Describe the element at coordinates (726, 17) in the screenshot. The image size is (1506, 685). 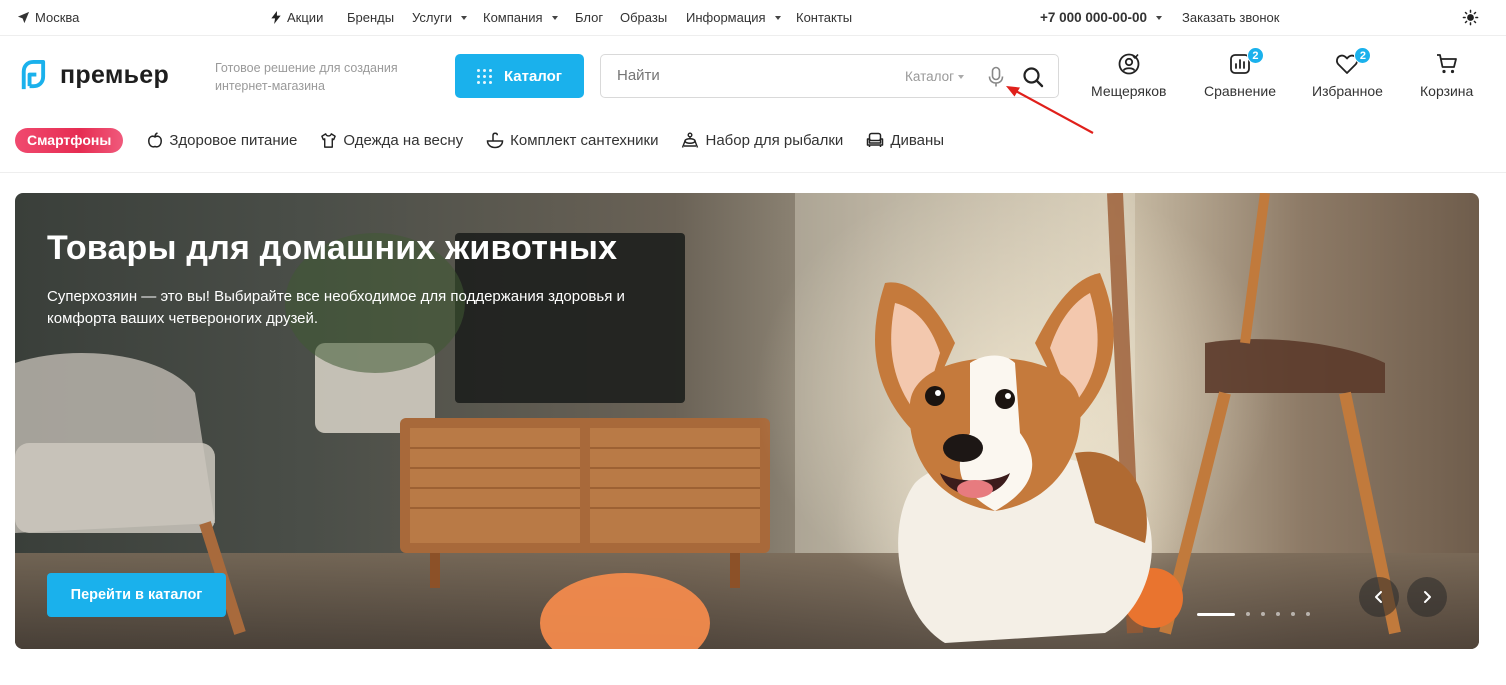
I see `nav-information-label: Информация` at that location.